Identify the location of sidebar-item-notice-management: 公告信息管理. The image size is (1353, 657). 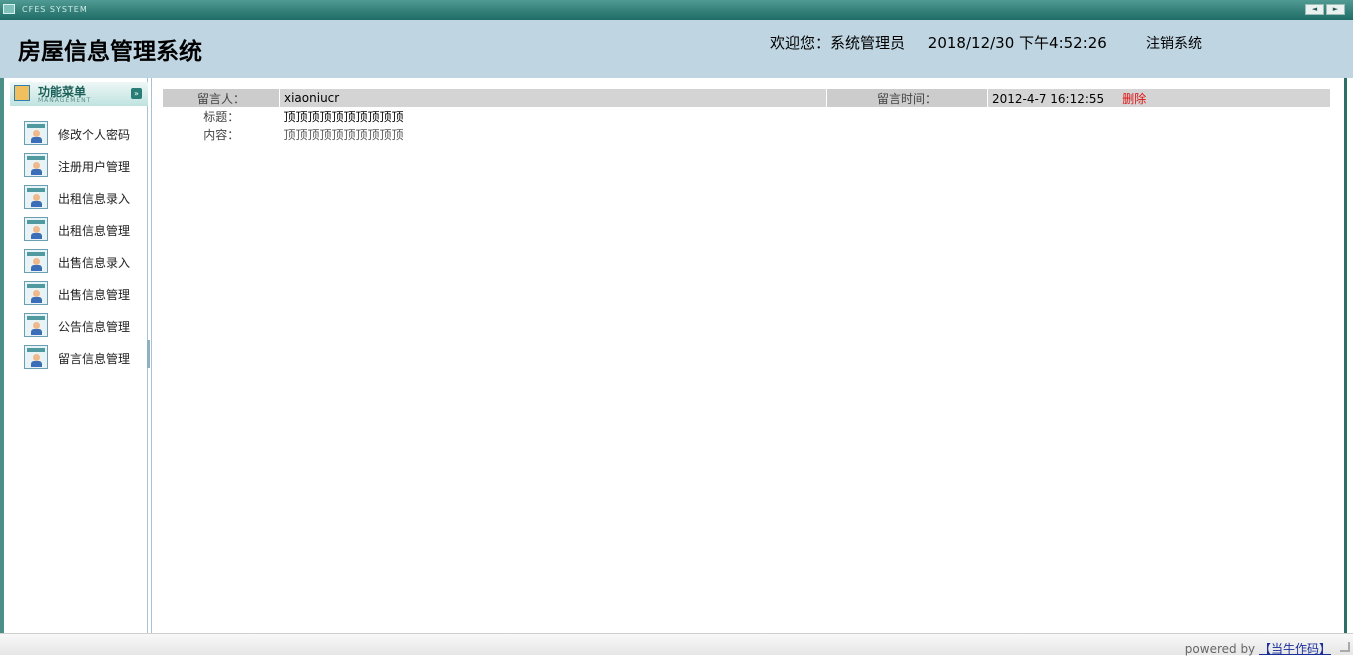
(85, 325).